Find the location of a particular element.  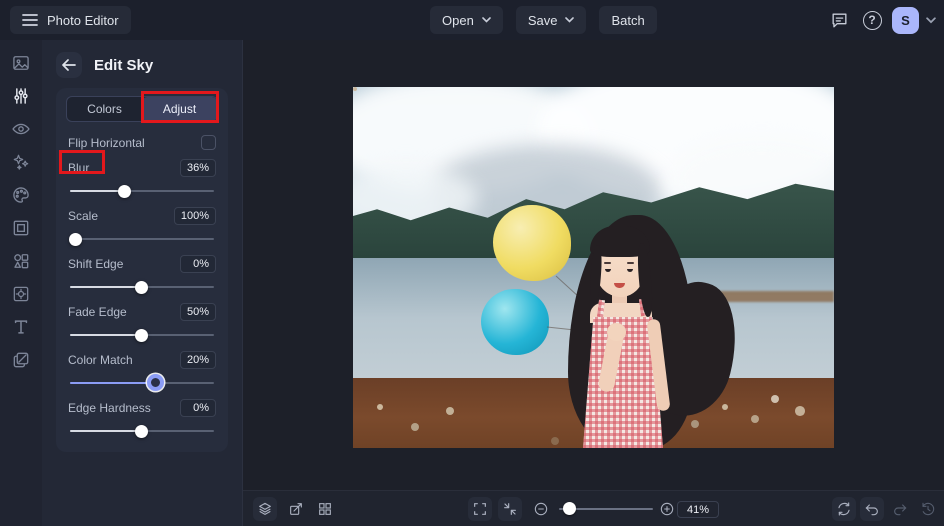

slider-label: Color Match is located at coordinates (100, 360).